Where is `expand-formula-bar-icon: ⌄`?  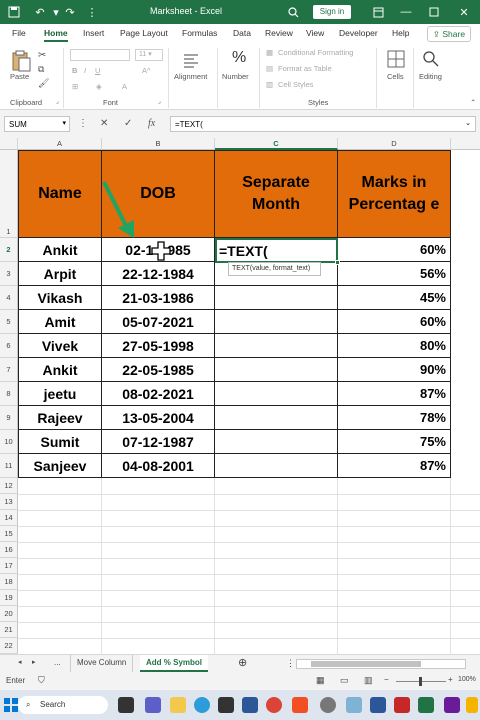
expand-formula-bar-icon: ⌄ is located at coordinates (468, 123).